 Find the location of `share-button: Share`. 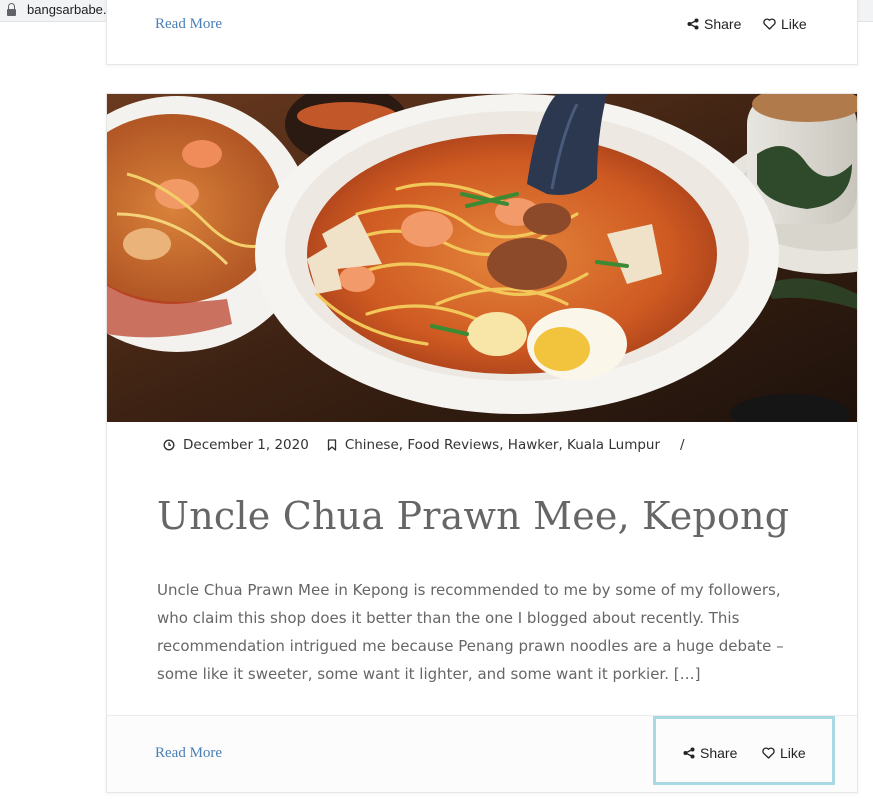

share-button: Share is located at coordinates (710, 753).